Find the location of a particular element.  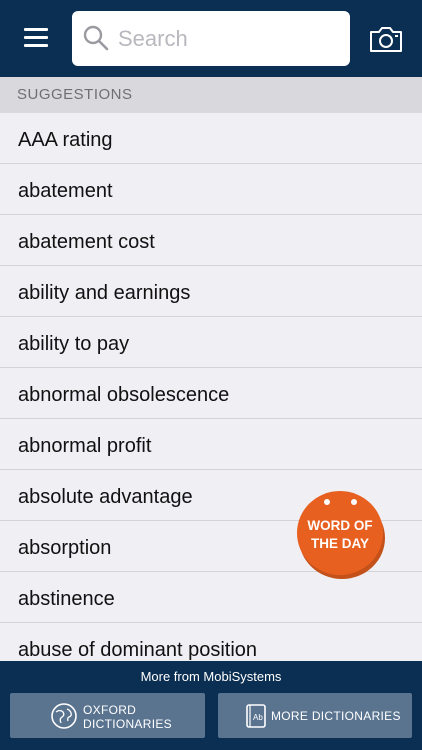

hamburger-menu-icon is located at coordinates (36, 38).